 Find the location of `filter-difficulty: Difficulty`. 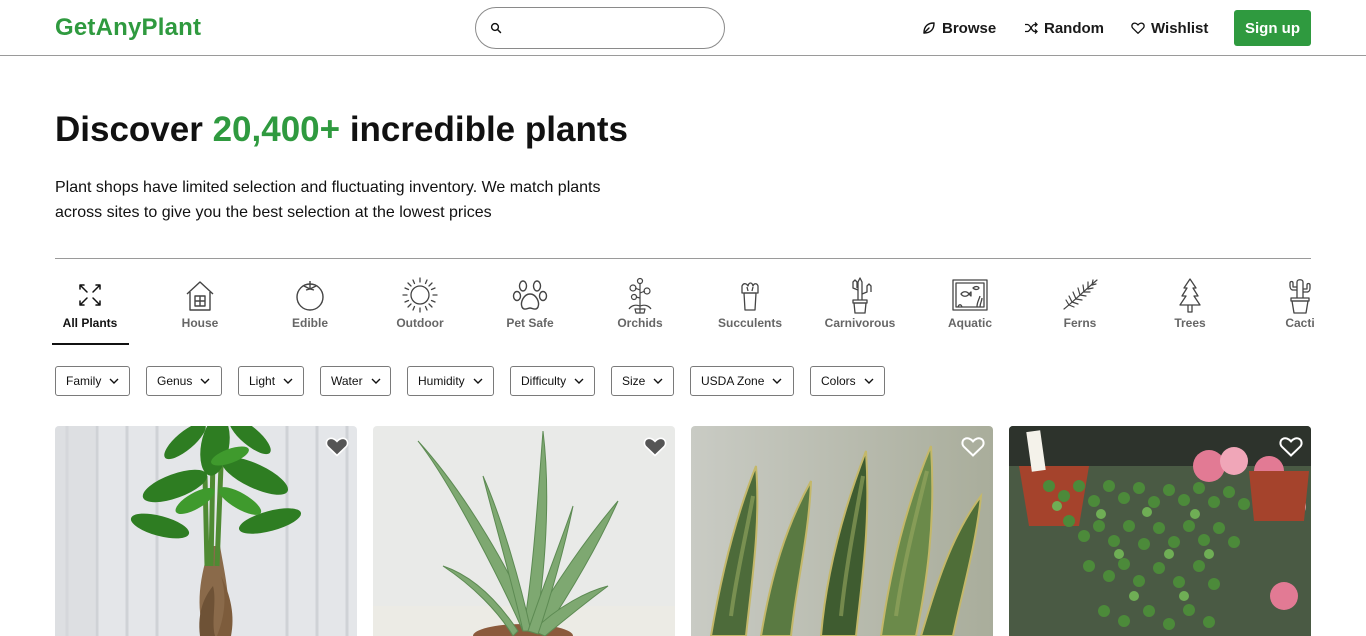

filter-difficulty: Difficulty is located at coordinates (552, 381).